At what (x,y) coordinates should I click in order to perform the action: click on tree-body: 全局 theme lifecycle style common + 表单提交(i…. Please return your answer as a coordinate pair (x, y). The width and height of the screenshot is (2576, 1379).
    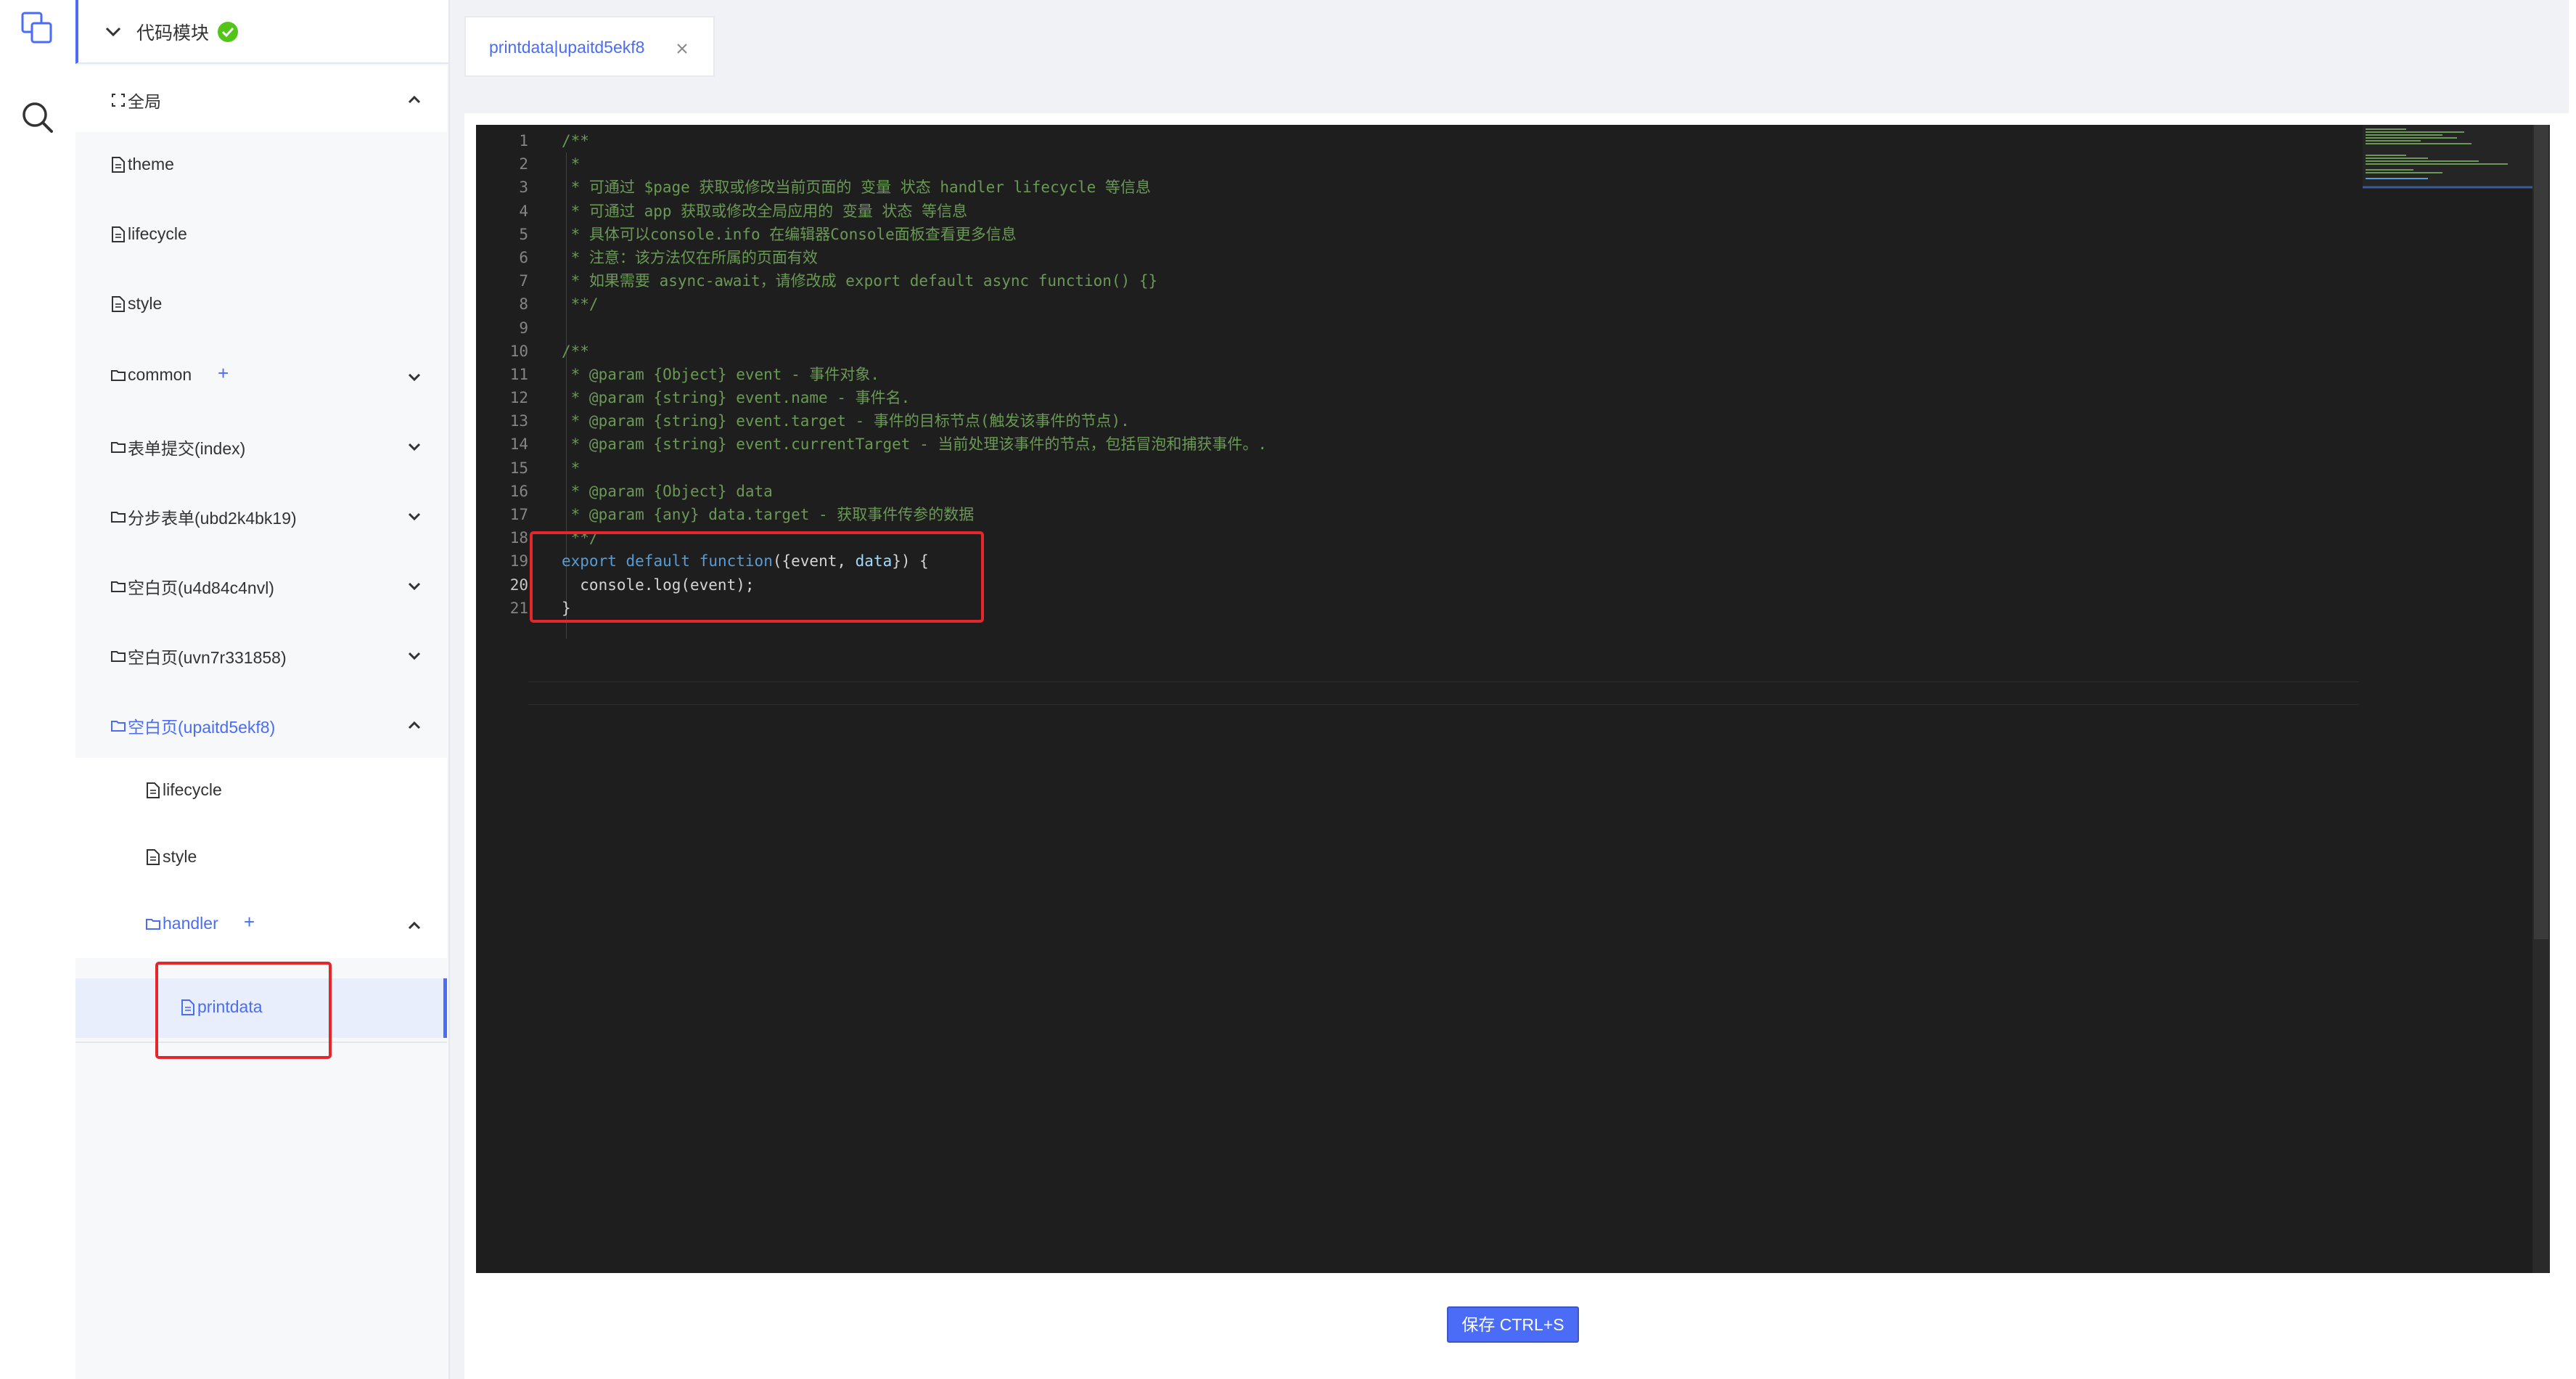
    Looking at the image, I should click on (261, 554).